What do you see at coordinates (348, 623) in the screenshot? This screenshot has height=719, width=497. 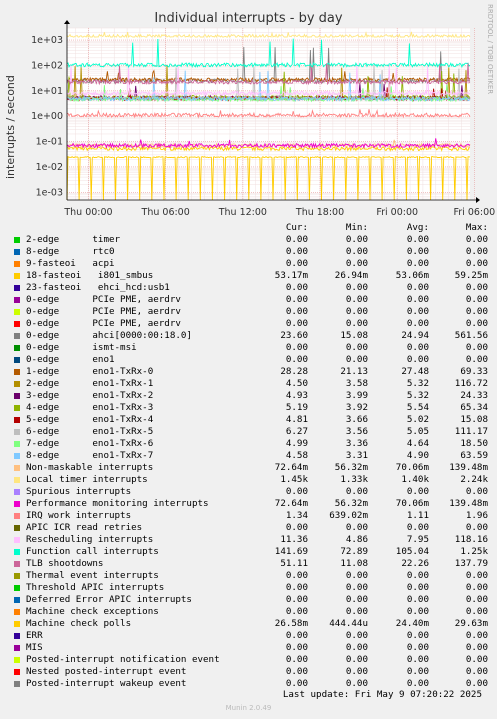 I see `legend-value-min: 444.44u` at bounding box center [348, 623].